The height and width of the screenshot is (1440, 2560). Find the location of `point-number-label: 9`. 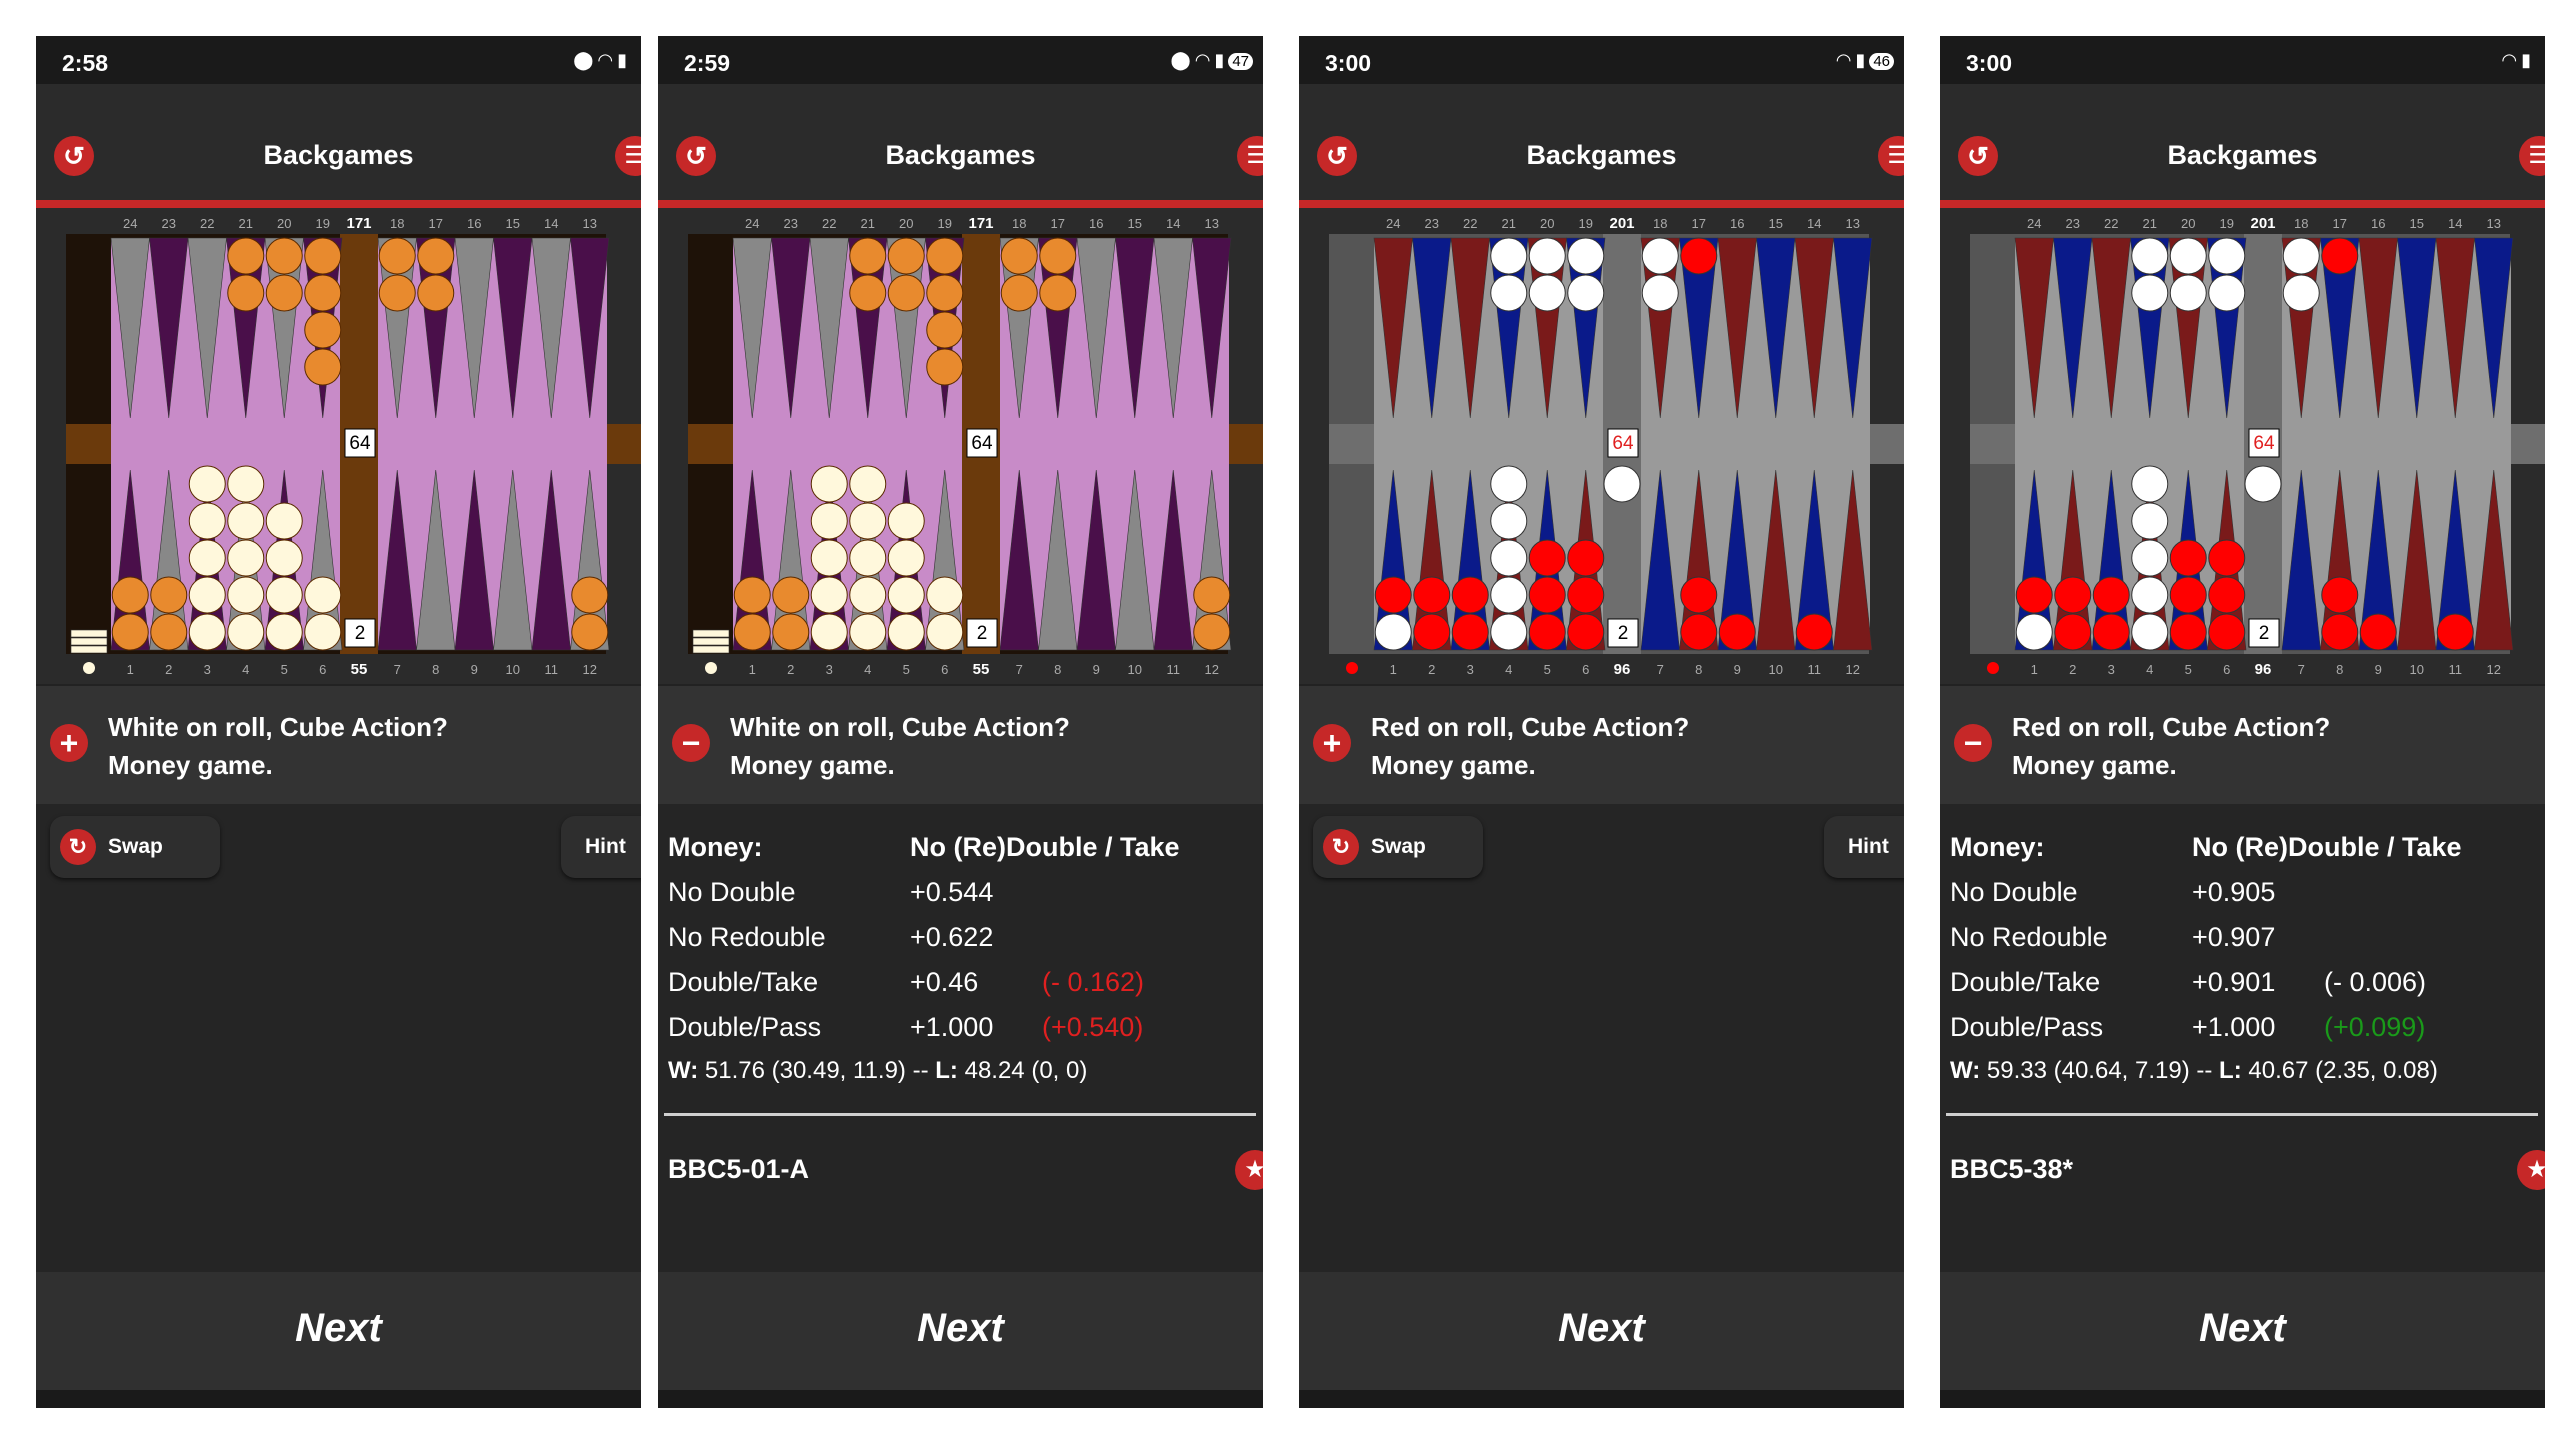

point-number-label: 9 is located at coordinates (1737, 669).